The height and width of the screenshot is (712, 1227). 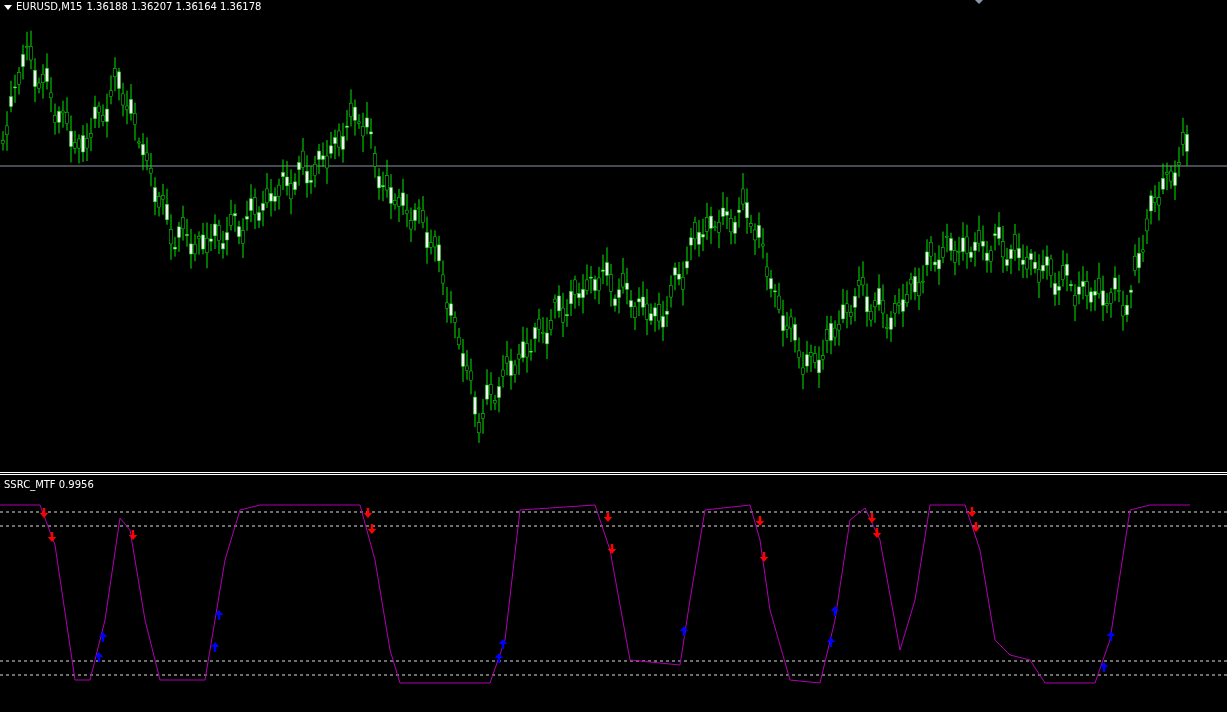 What do you see at coordinates (49, 7) in the screenshot?
I see `symbol-label: EURUSD,M15` at bounding box center [49, 7].